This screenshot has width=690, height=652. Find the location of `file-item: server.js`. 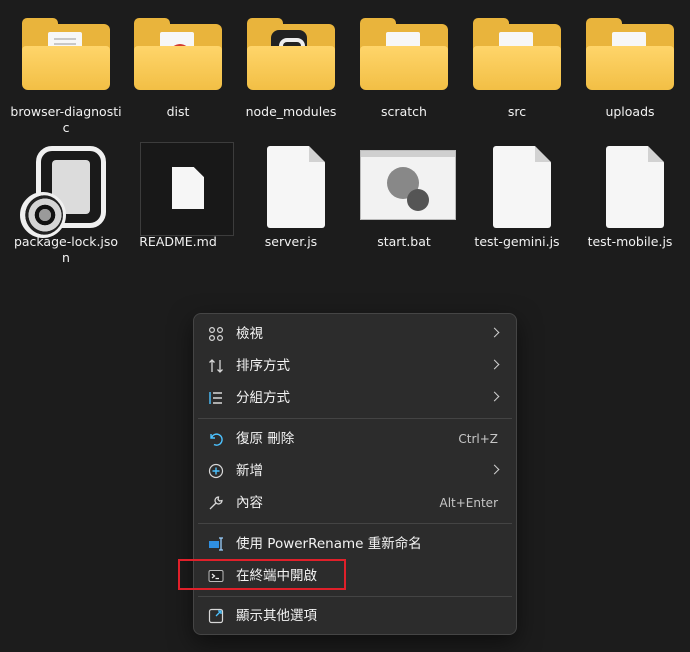

file-item: server.js is located at coordinates (291, 202).